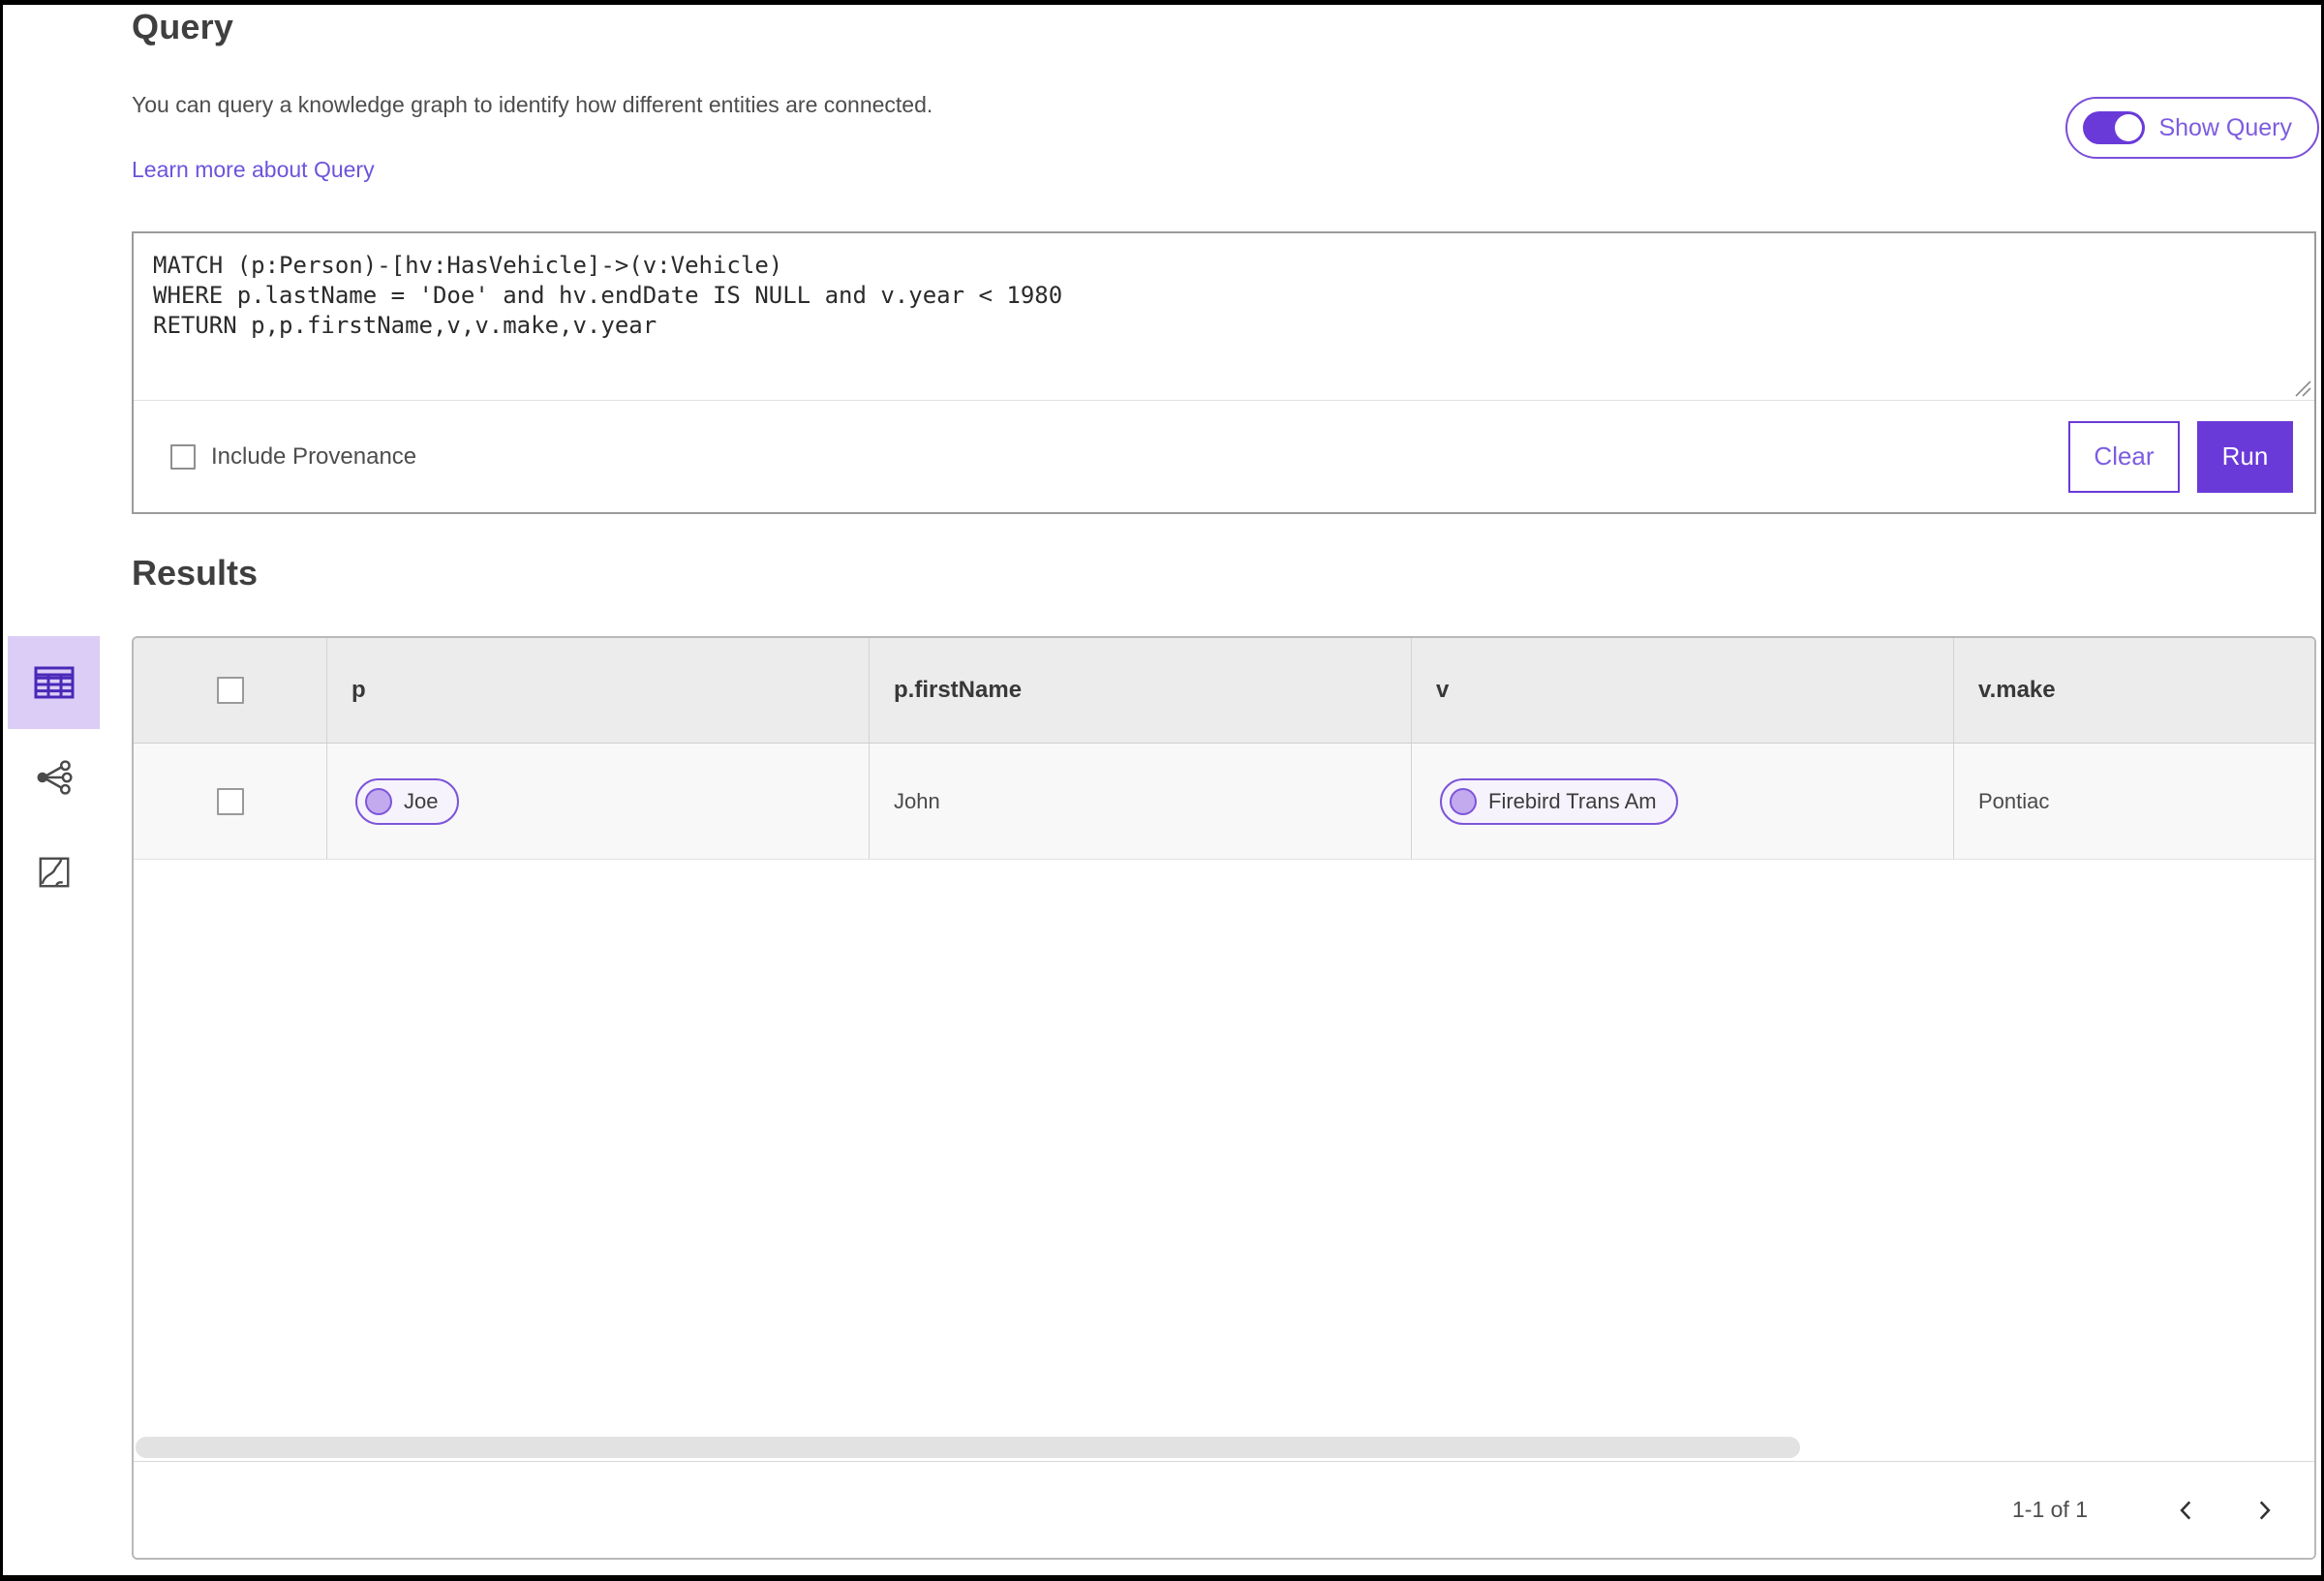 The image size is (2324, 1581). I want to click on link-chart-view-button, so click(54, 777).